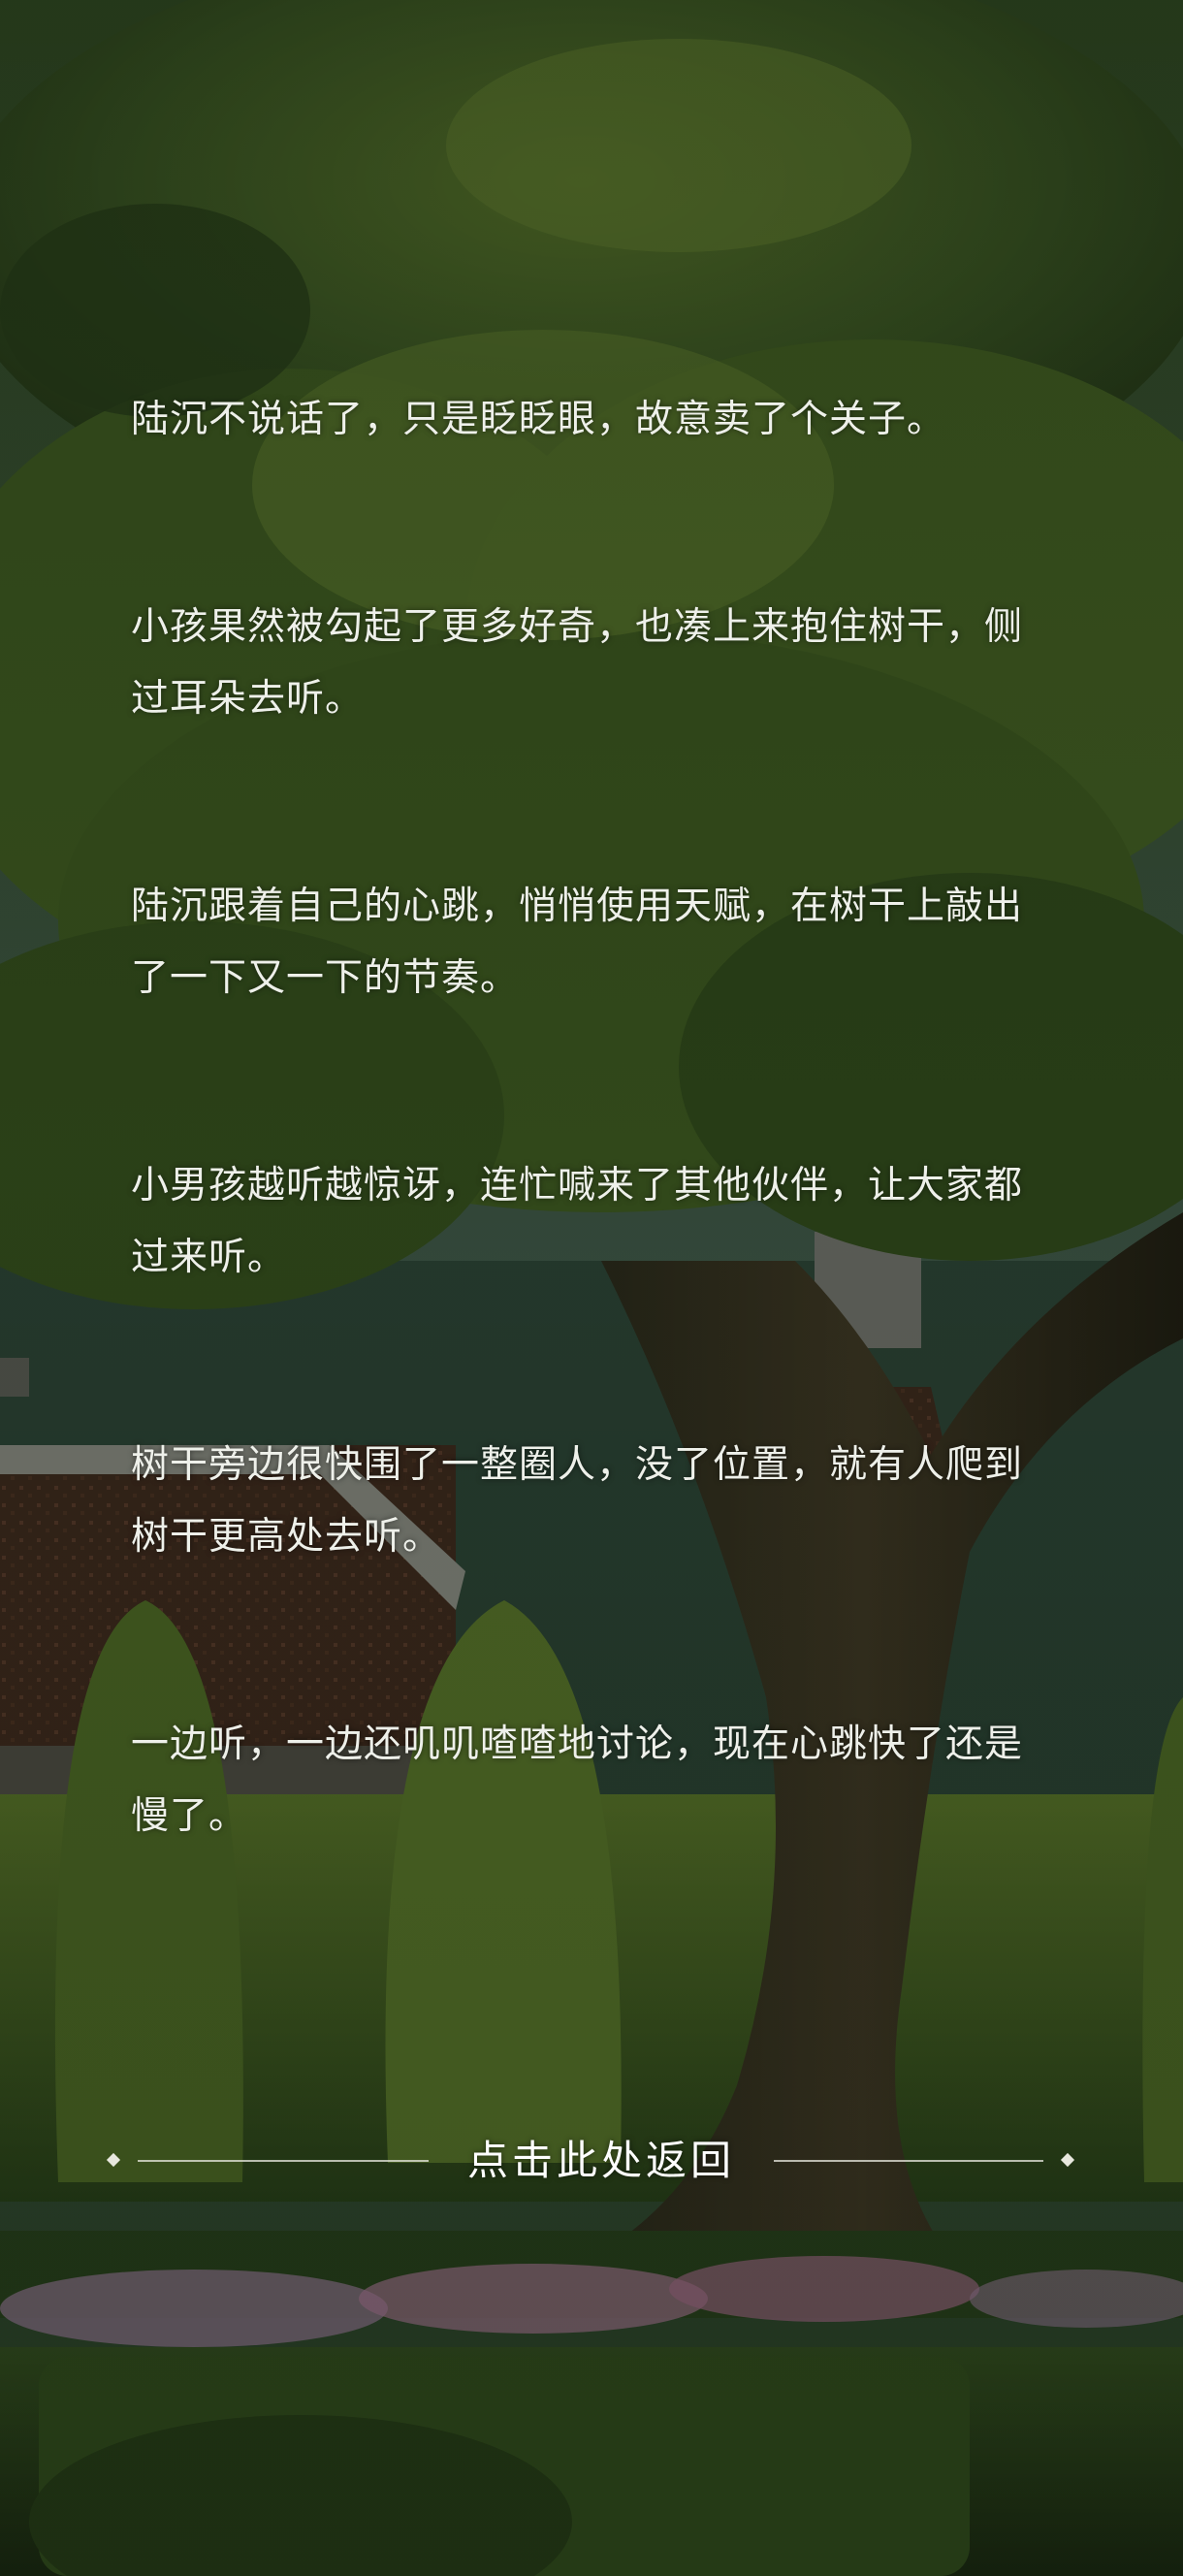 The image size is (1183, 2576). What do you see at coordinates (601, 2161) in the screenshot?
I see `return-button-label: 点击此处返回` at bounding box center [601, 2161].